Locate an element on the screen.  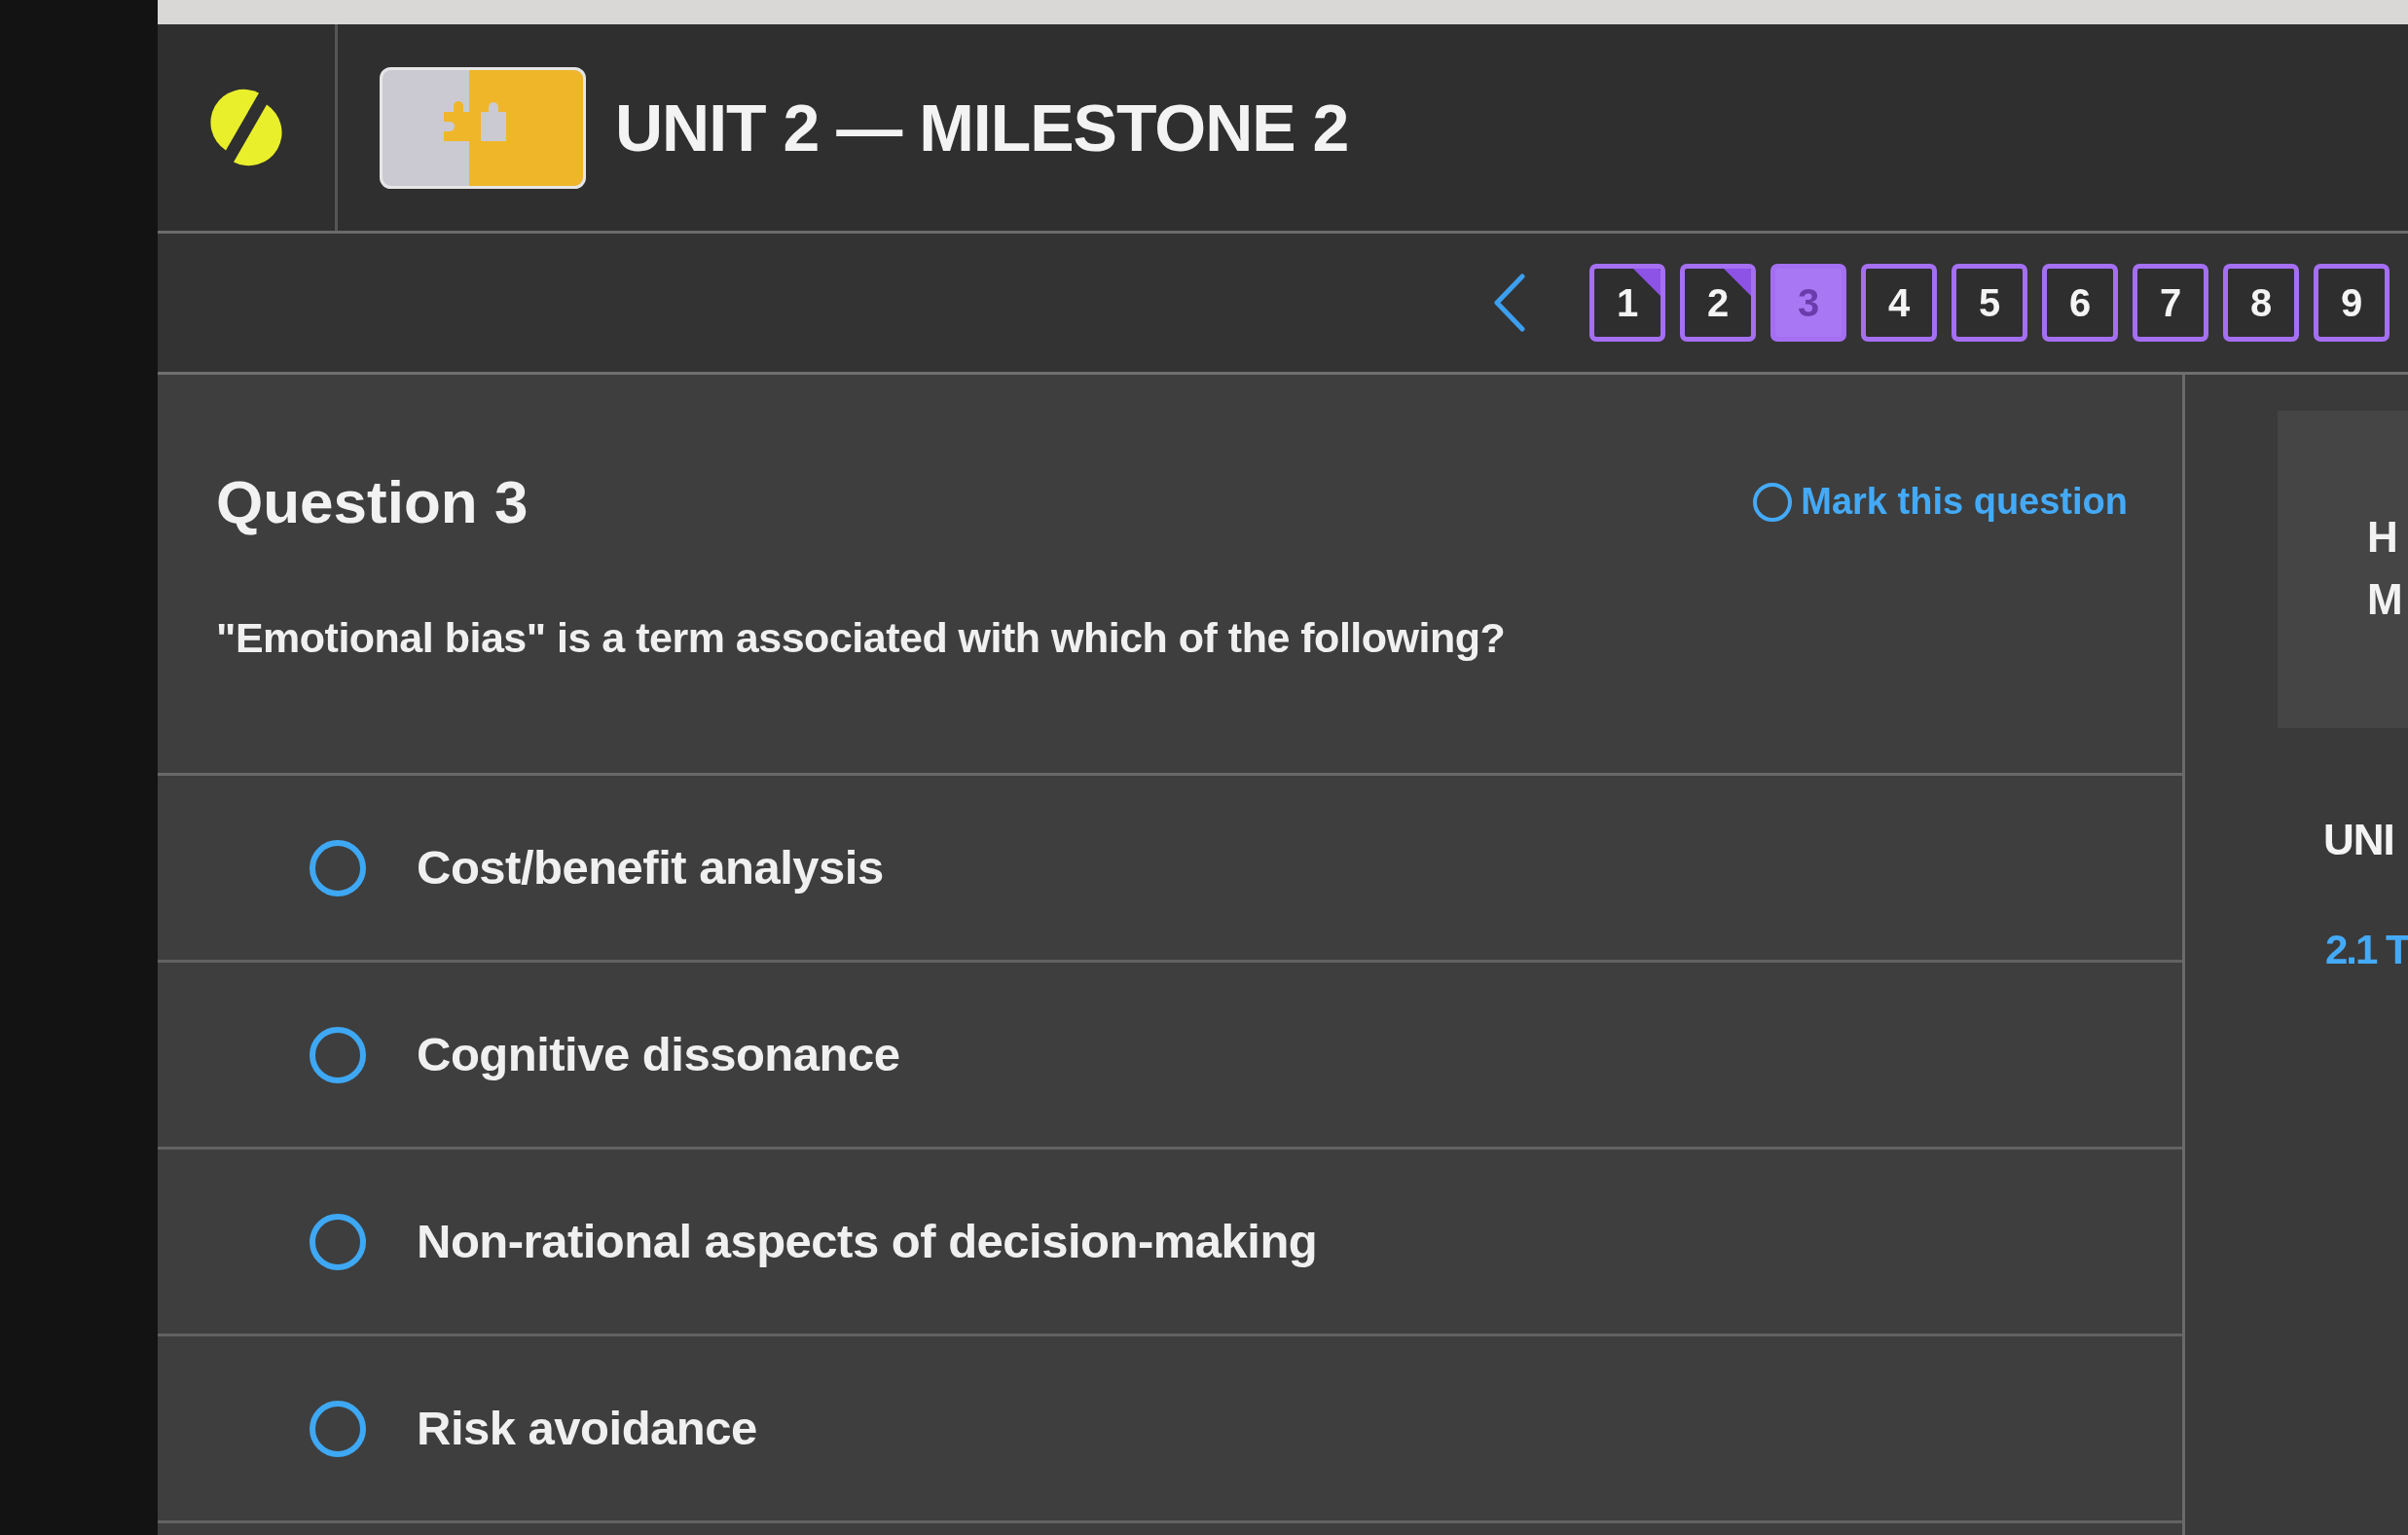
question-title: Question 3 is located at coordinates (372, 502).